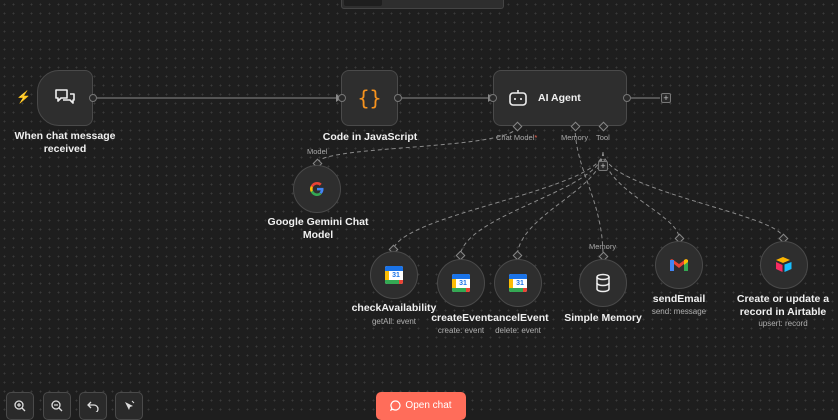 The height and width of the screenshot is (420, 838). I want to click on airtable-icon, so click(784, 264).